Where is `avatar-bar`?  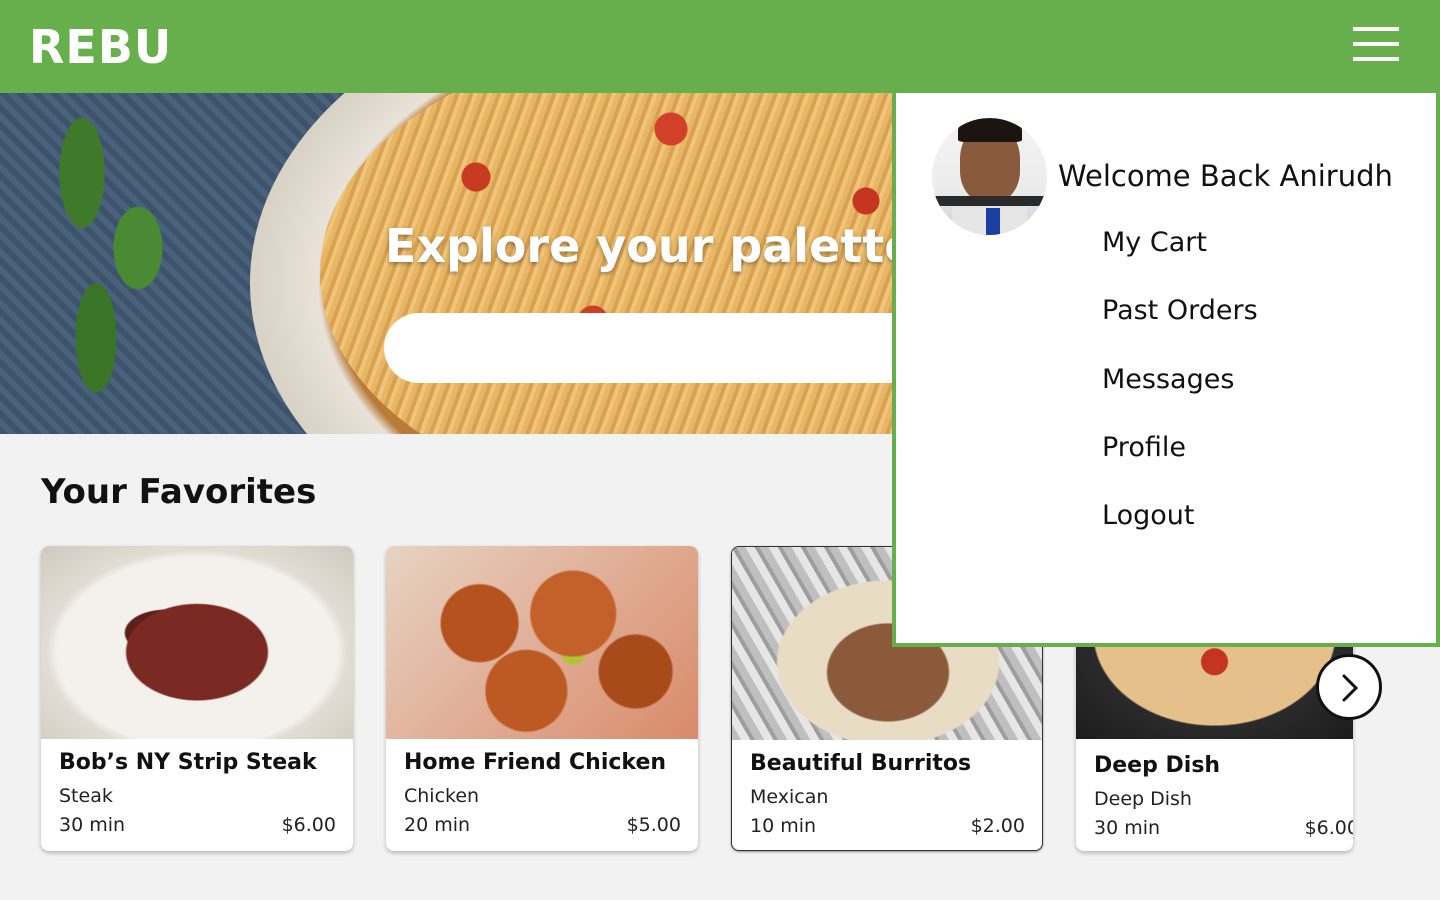
avatar-bar is located at coordinates (989, 201).